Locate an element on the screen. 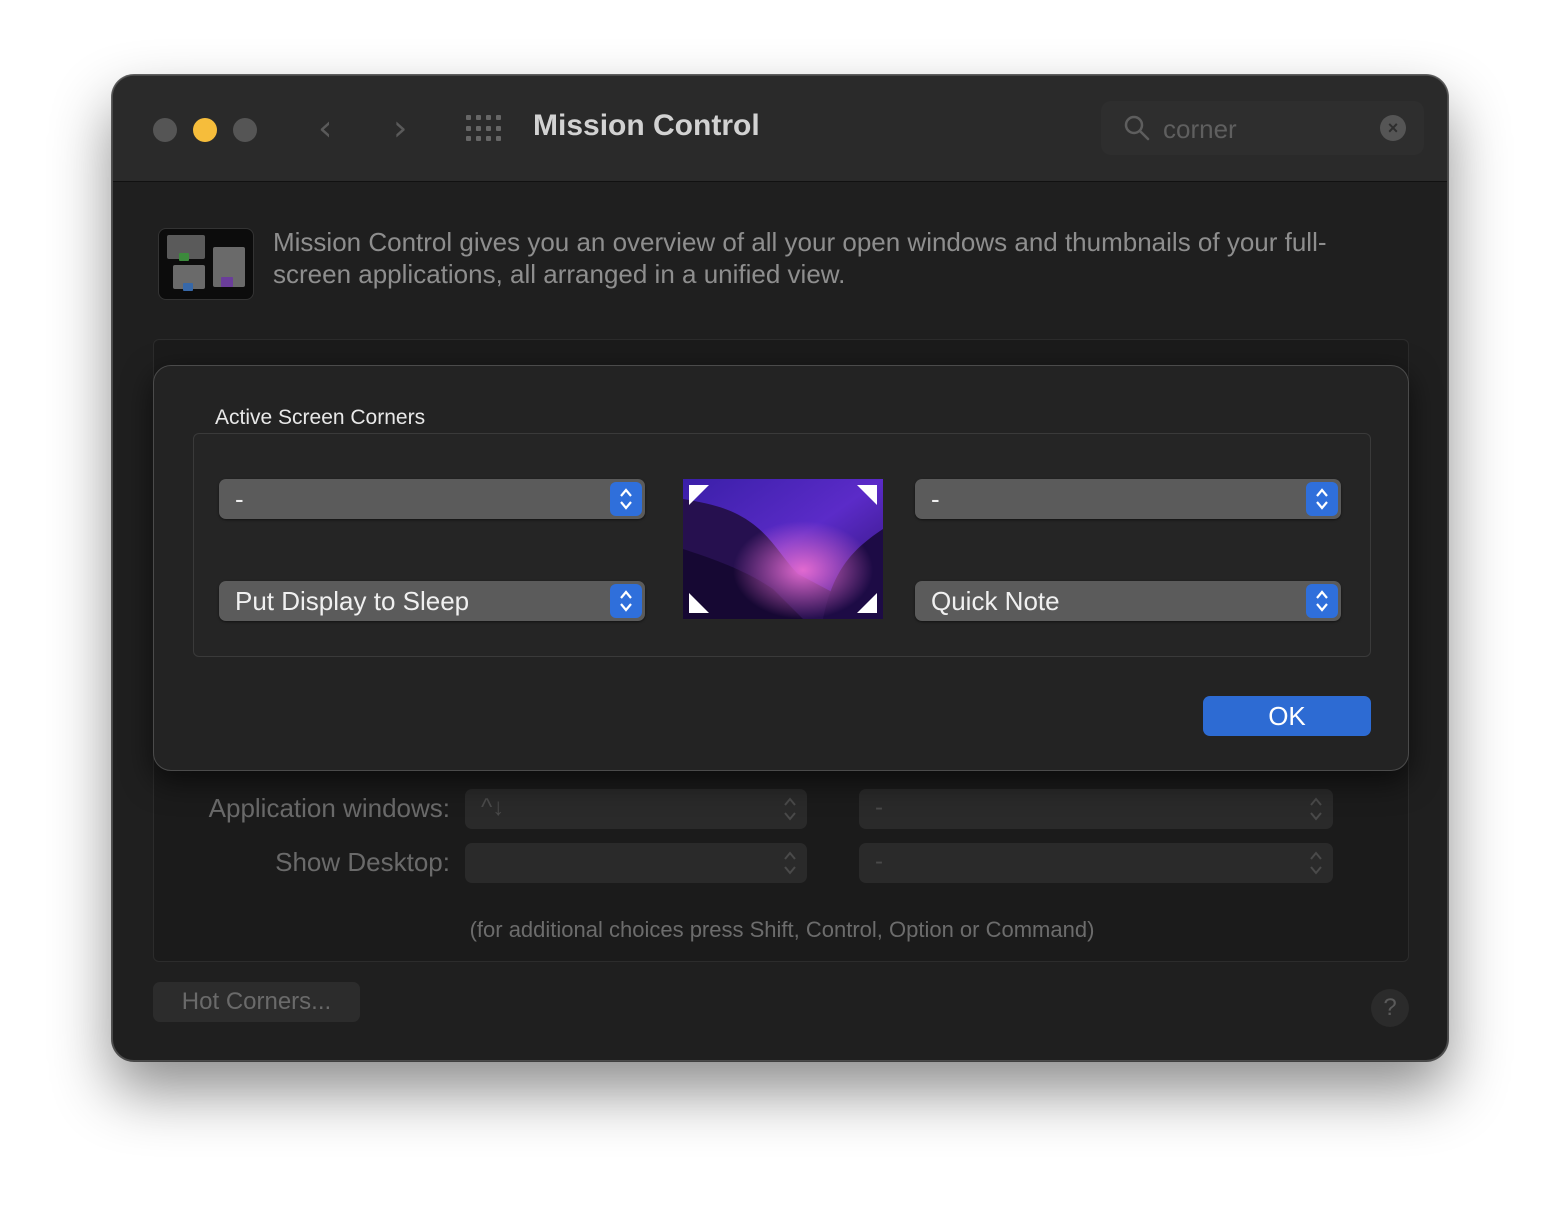 The height and width of the screenshot is (1210, 1560). application-windows-key-value: ^↓ is located at coordinates (493, 807).